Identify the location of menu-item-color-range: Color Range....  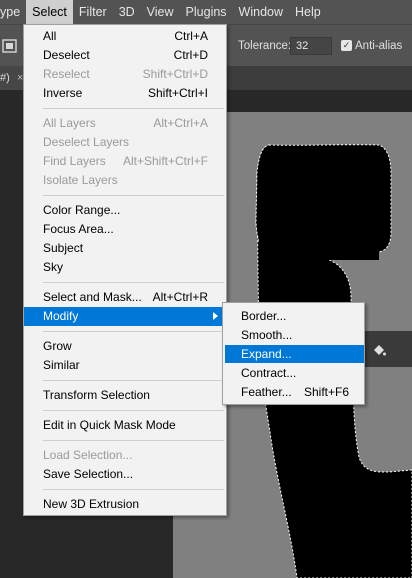
(125, 210).